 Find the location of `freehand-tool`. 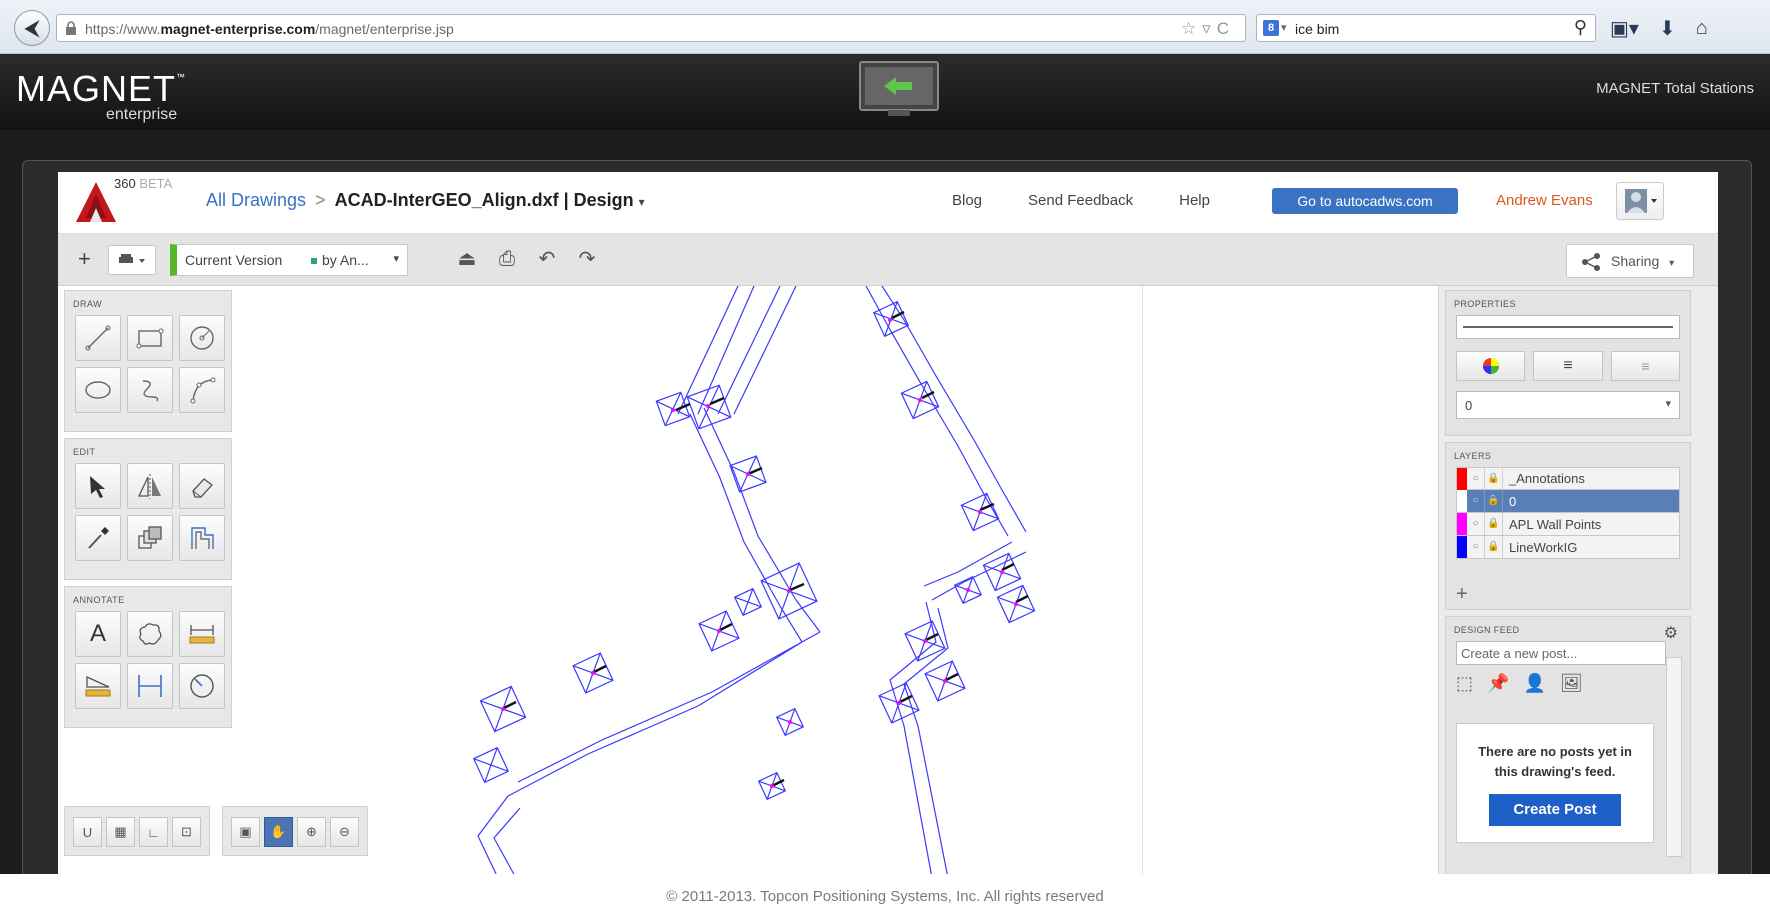

freehand-tool is located at coordinates (150, 390).